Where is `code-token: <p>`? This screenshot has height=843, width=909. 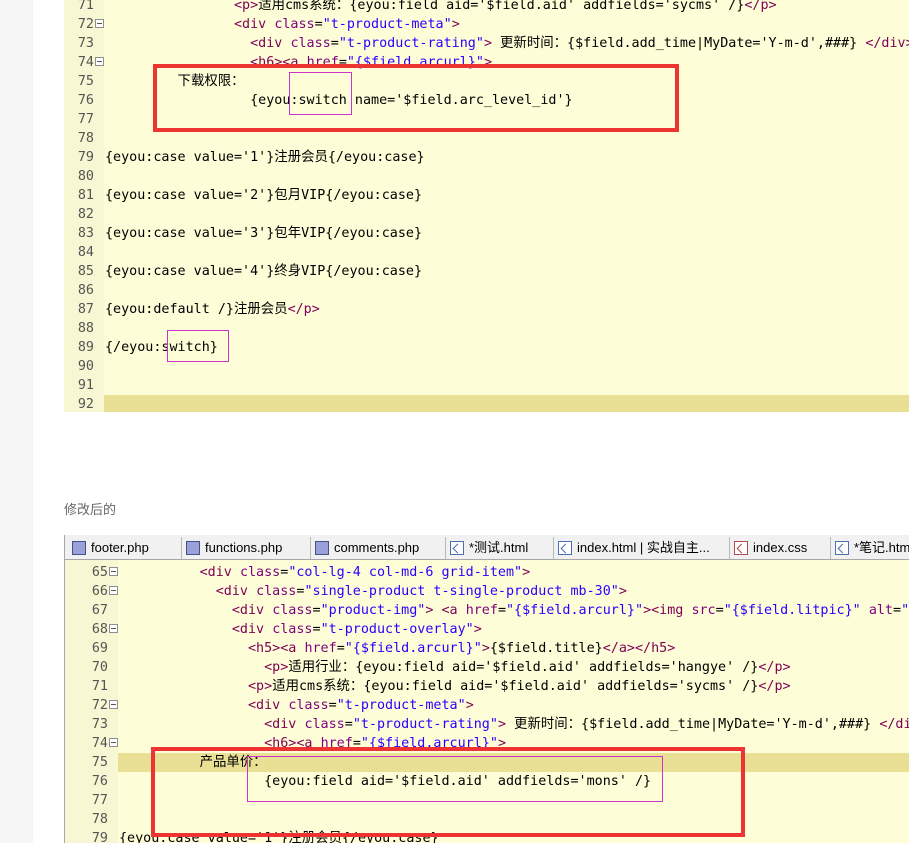
code-token: <p> is located at coordinates (260, 686).